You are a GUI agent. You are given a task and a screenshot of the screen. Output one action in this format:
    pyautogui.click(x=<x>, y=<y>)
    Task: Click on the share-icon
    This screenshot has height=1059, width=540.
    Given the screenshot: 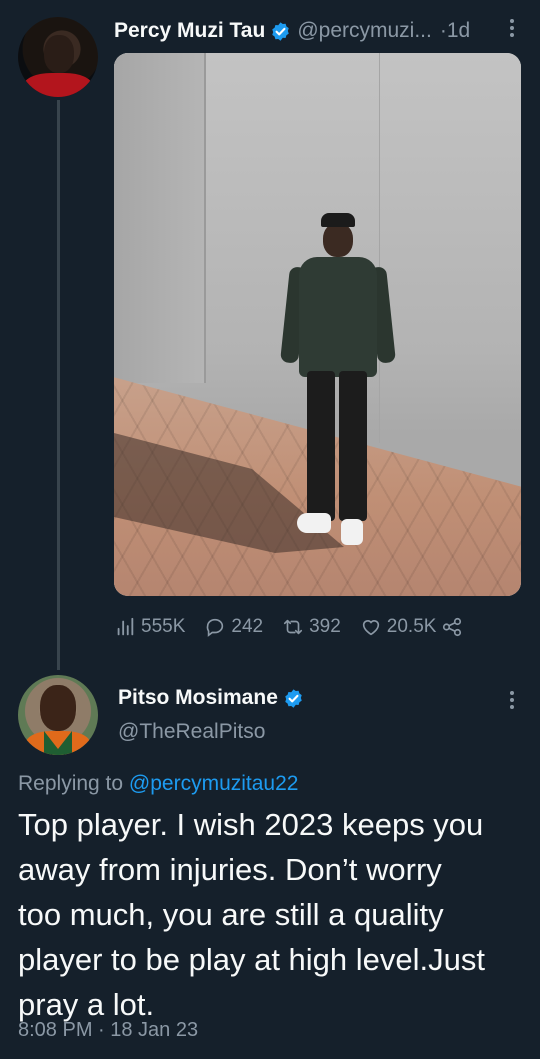 What is the action you would take?
    pyautogui.click(x=452, y=627)
    